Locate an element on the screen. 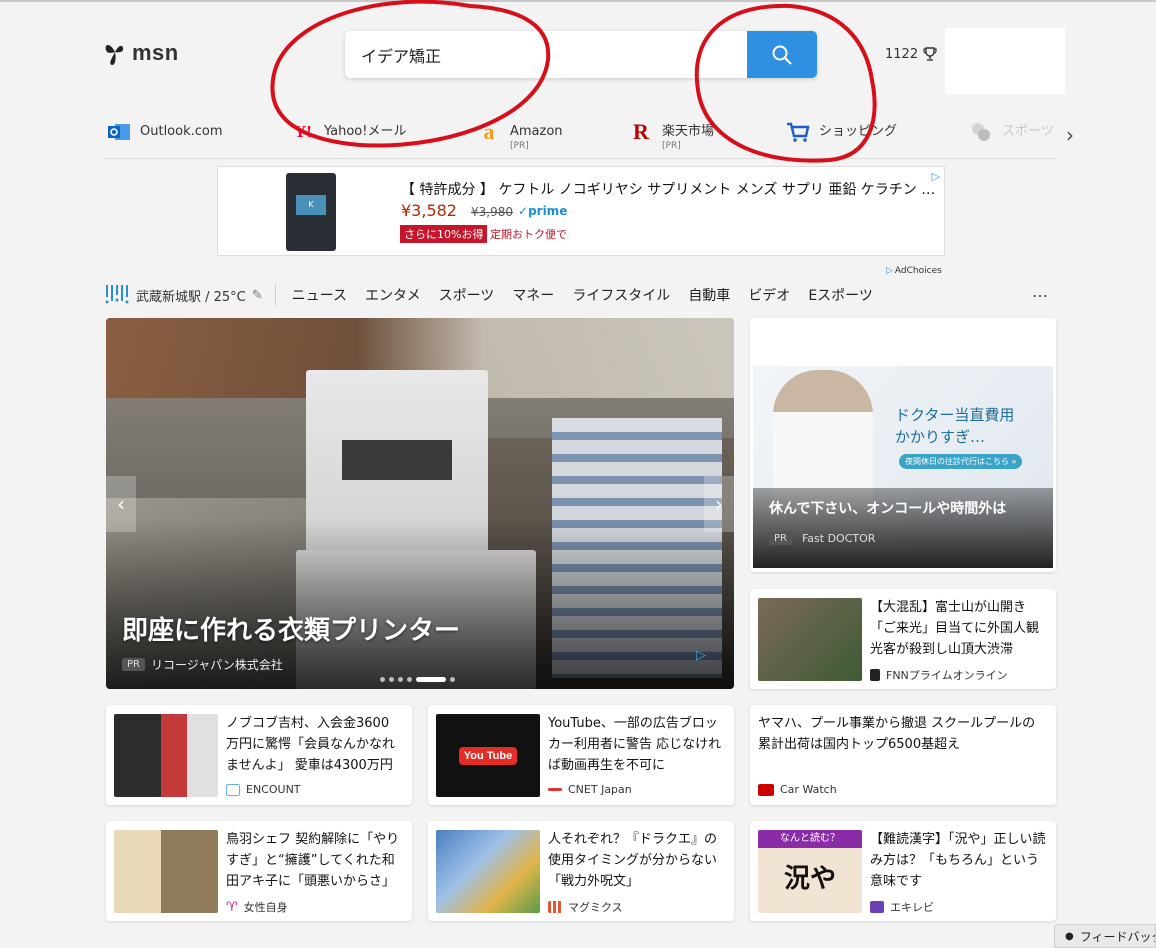  msn-logo: msn is located at coordinates (141, 53).